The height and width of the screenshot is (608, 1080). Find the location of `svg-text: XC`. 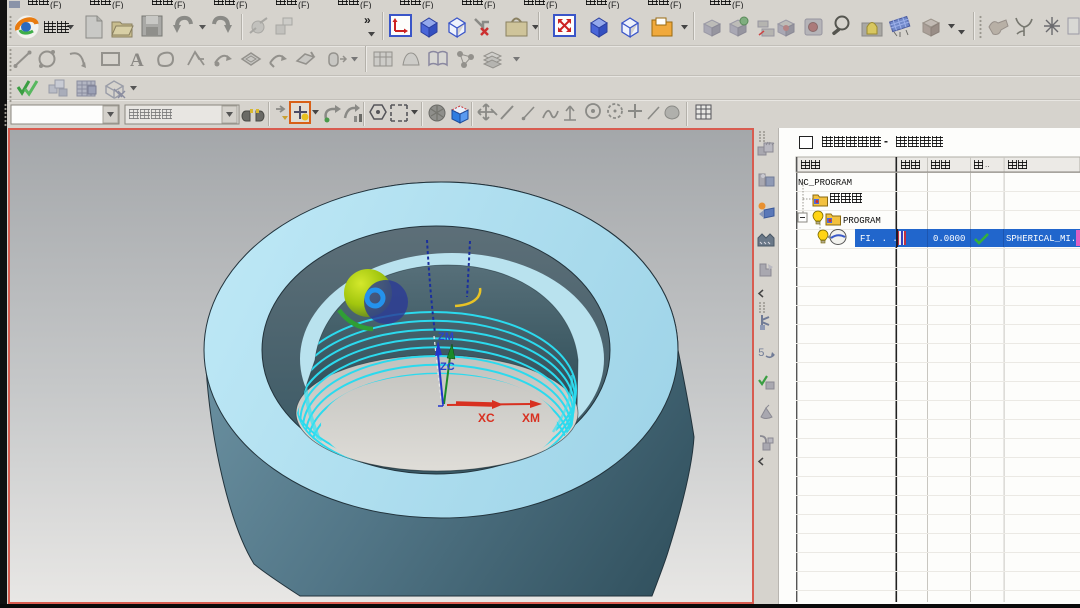

svg-text: XC is located at coordinates (486, 418).